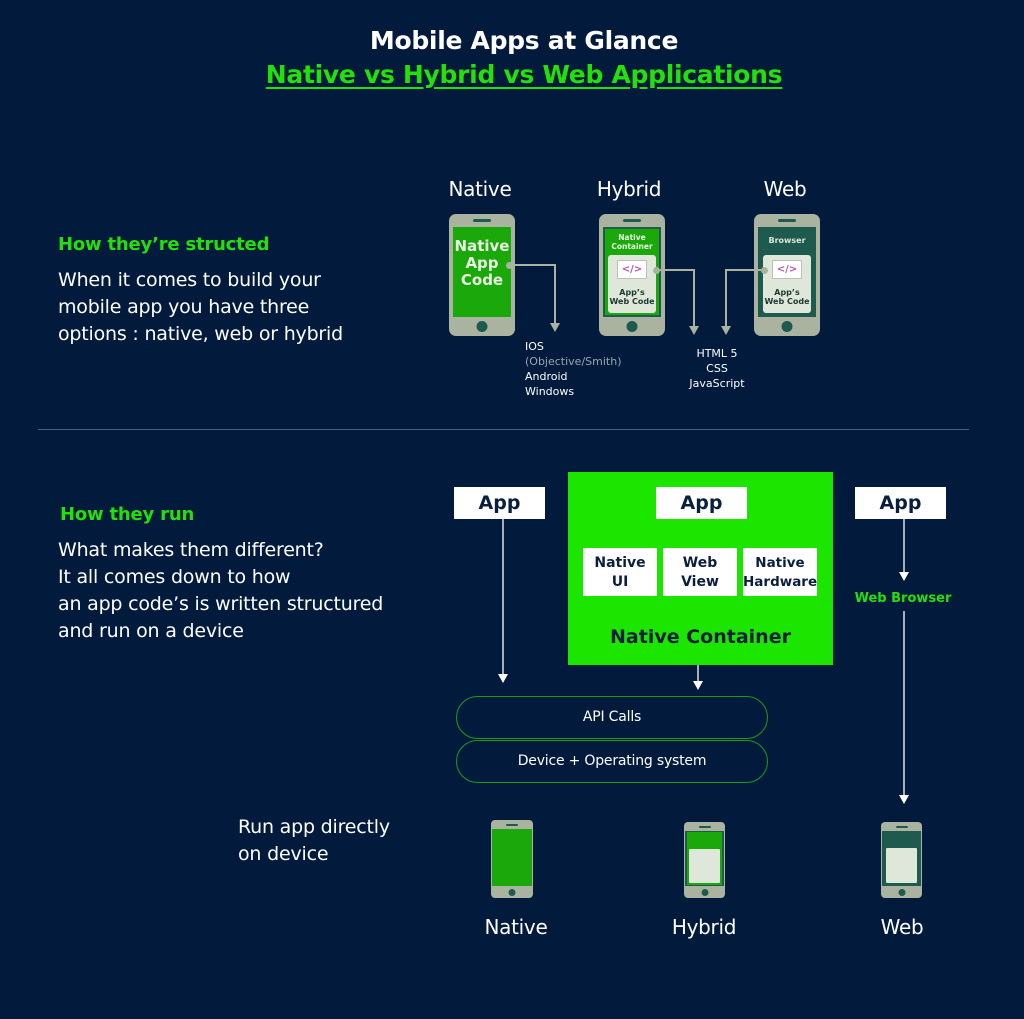 This screenshot has height=1019, width=1024. Describe the element at coordinates (700, 637) in the screenshot. I see `native-container-label: Native Container` at that location.